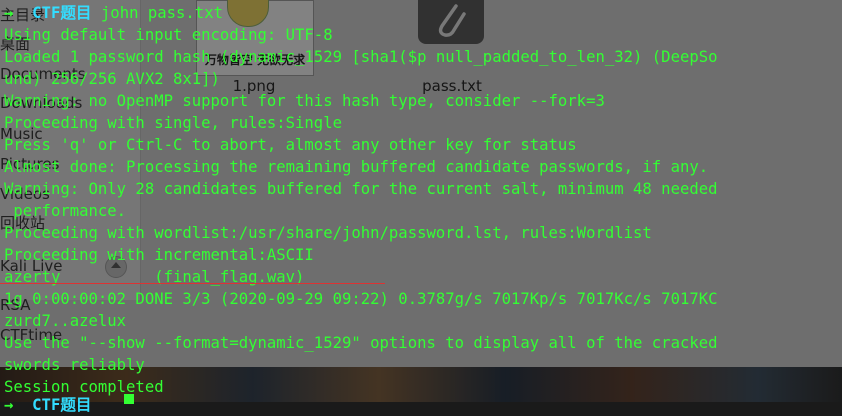 The height and width of the screenshot is (416, 842). What do you see at coordinates (154, 277) in the screenshot?
I see `cracked-password-line: azerty (final_flag.wav)` at bounding box center [154, 277].